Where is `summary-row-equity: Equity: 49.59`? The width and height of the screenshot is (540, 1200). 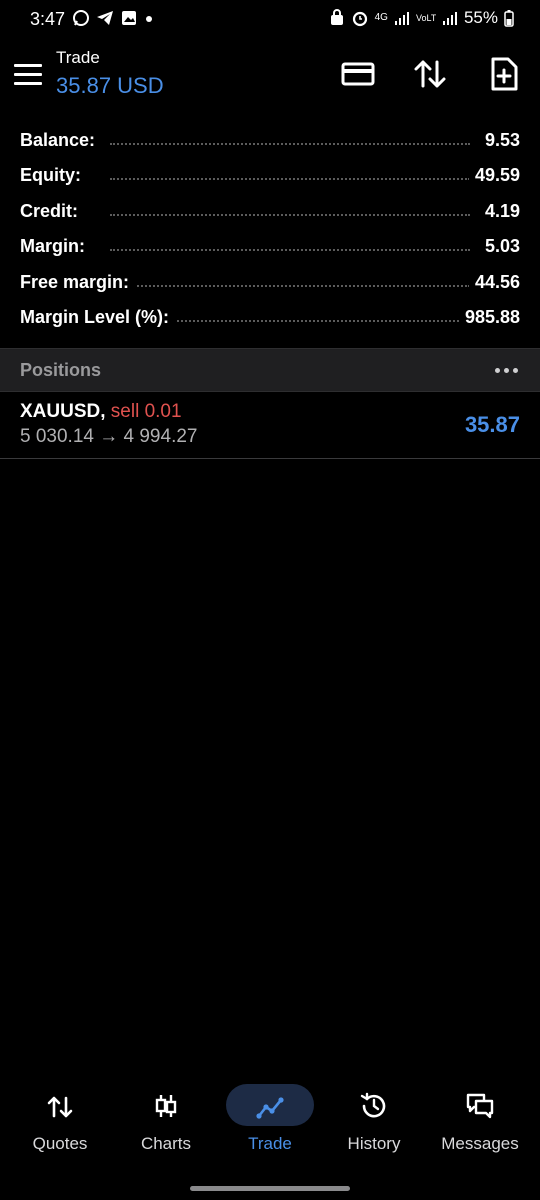
summary-row-equity: Equity: 49.59 is located at coordinates (270, 177).